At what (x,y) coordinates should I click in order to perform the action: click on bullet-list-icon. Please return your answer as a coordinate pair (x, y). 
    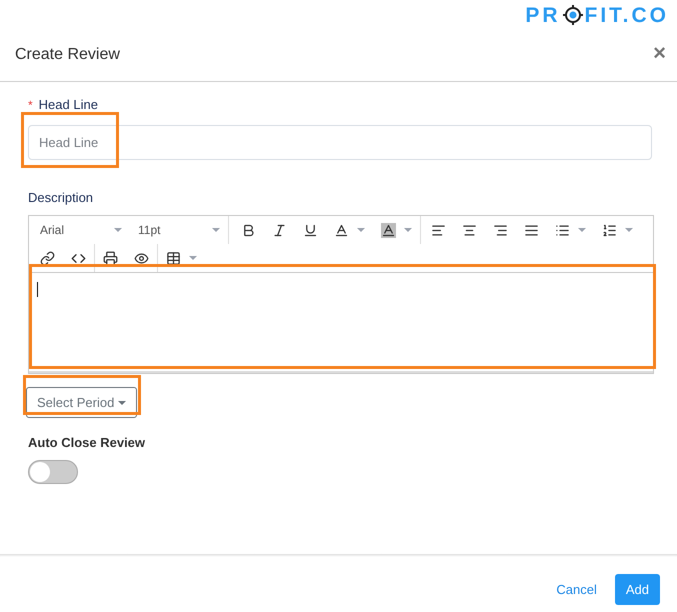
    Looking at the image, I should click on (562, 230).